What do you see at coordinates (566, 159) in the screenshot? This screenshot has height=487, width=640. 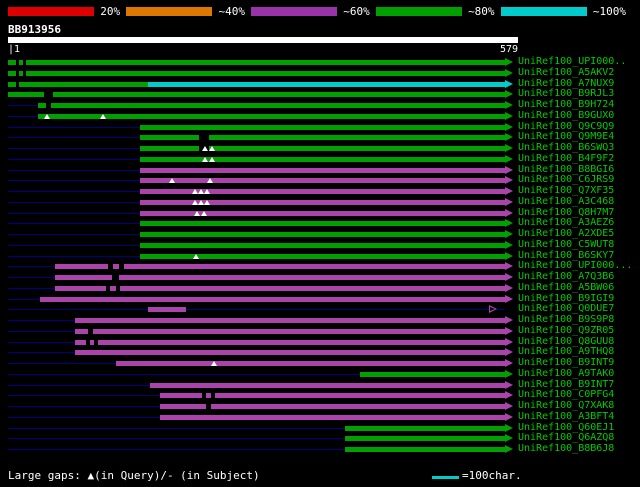 I see `hit-label: UniRef100_B4F9F2` at bounding box center [566, 159].